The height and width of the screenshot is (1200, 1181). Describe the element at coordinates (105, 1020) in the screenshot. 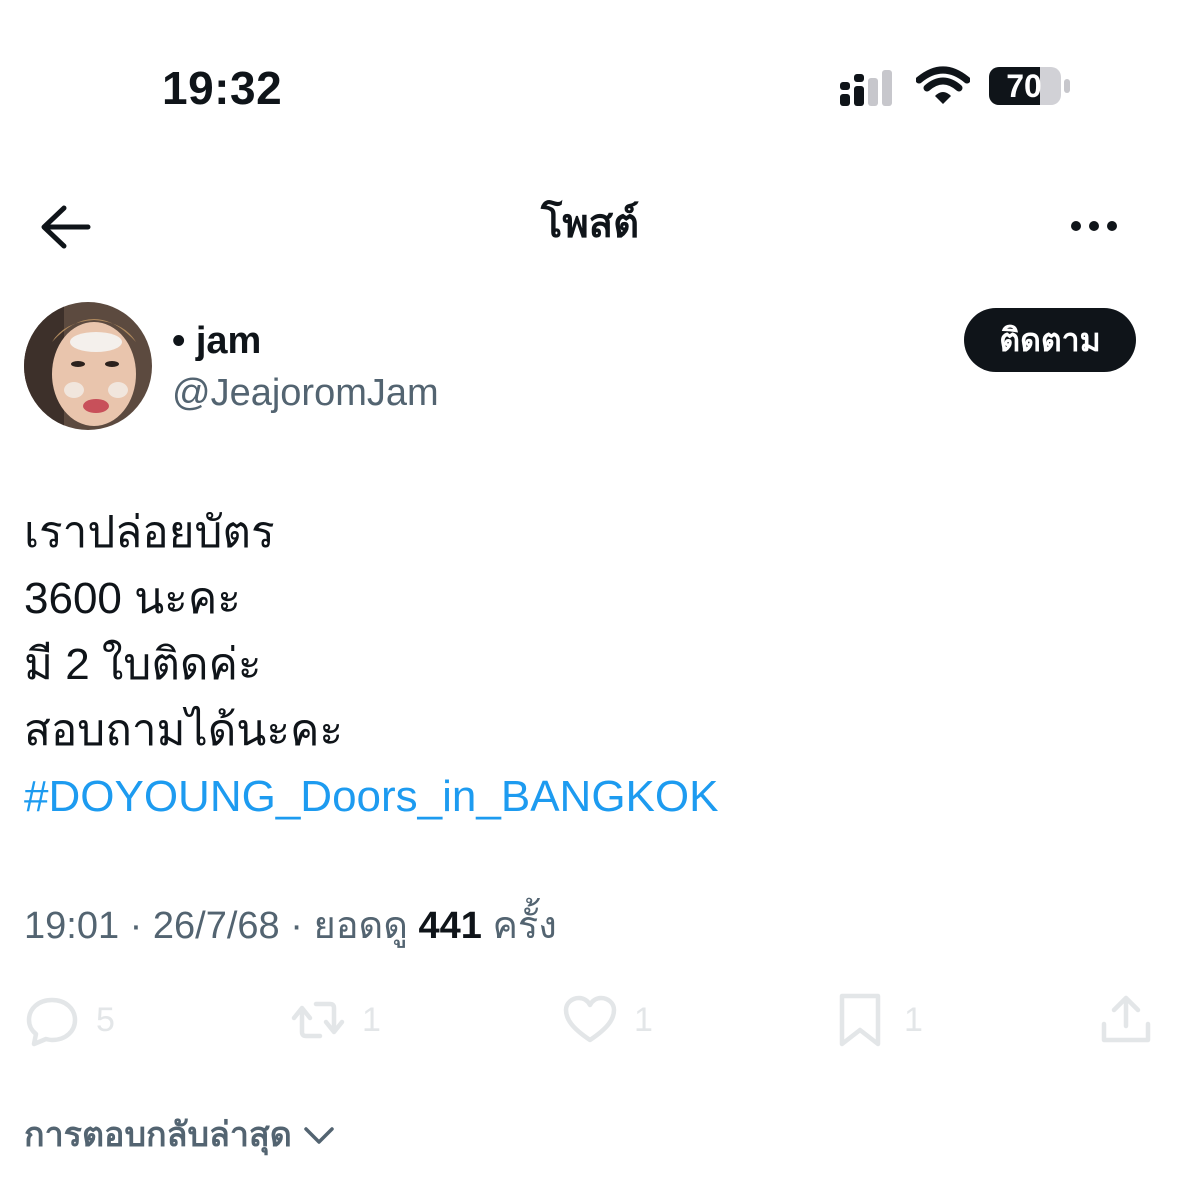

I see `reply-count: 5` at that location.